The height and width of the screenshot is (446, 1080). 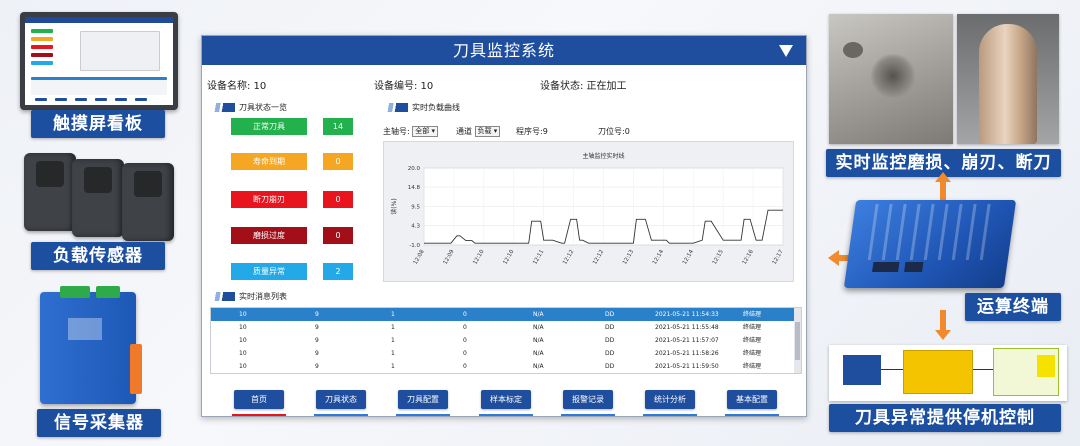 I want to click on tool-status-button-3: 磨损过度, so click(x=269, y=235).